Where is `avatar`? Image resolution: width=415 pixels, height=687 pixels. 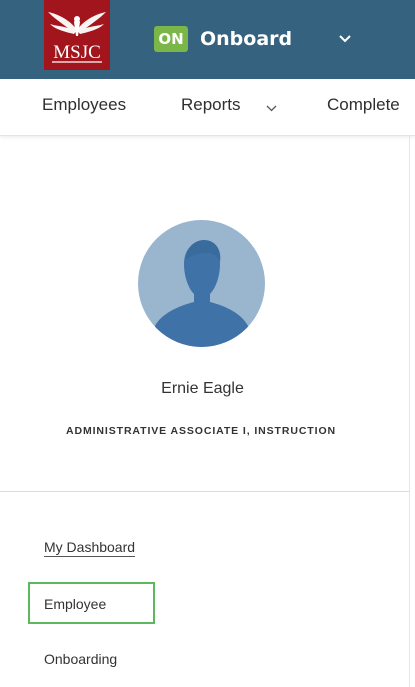
avatar is located at coordinates (201, 283).